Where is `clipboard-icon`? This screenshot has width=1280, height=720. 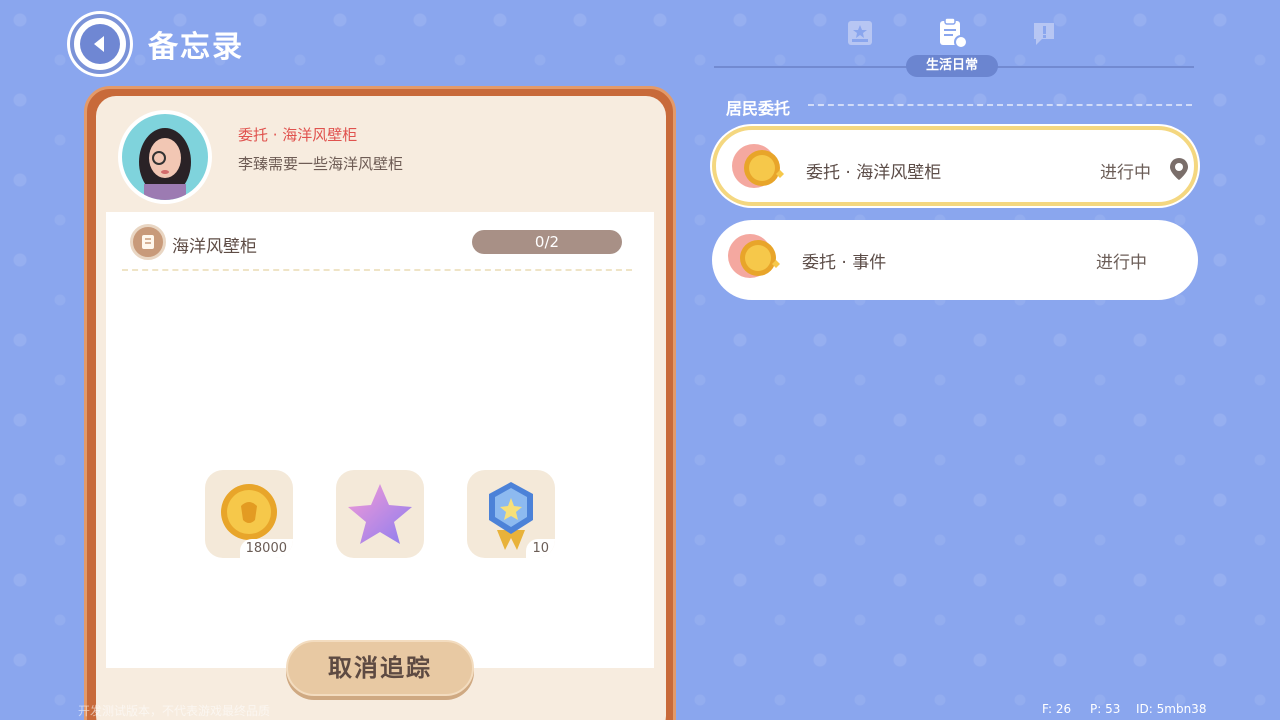
clipboard-icon is located at coordinates (954, 33).